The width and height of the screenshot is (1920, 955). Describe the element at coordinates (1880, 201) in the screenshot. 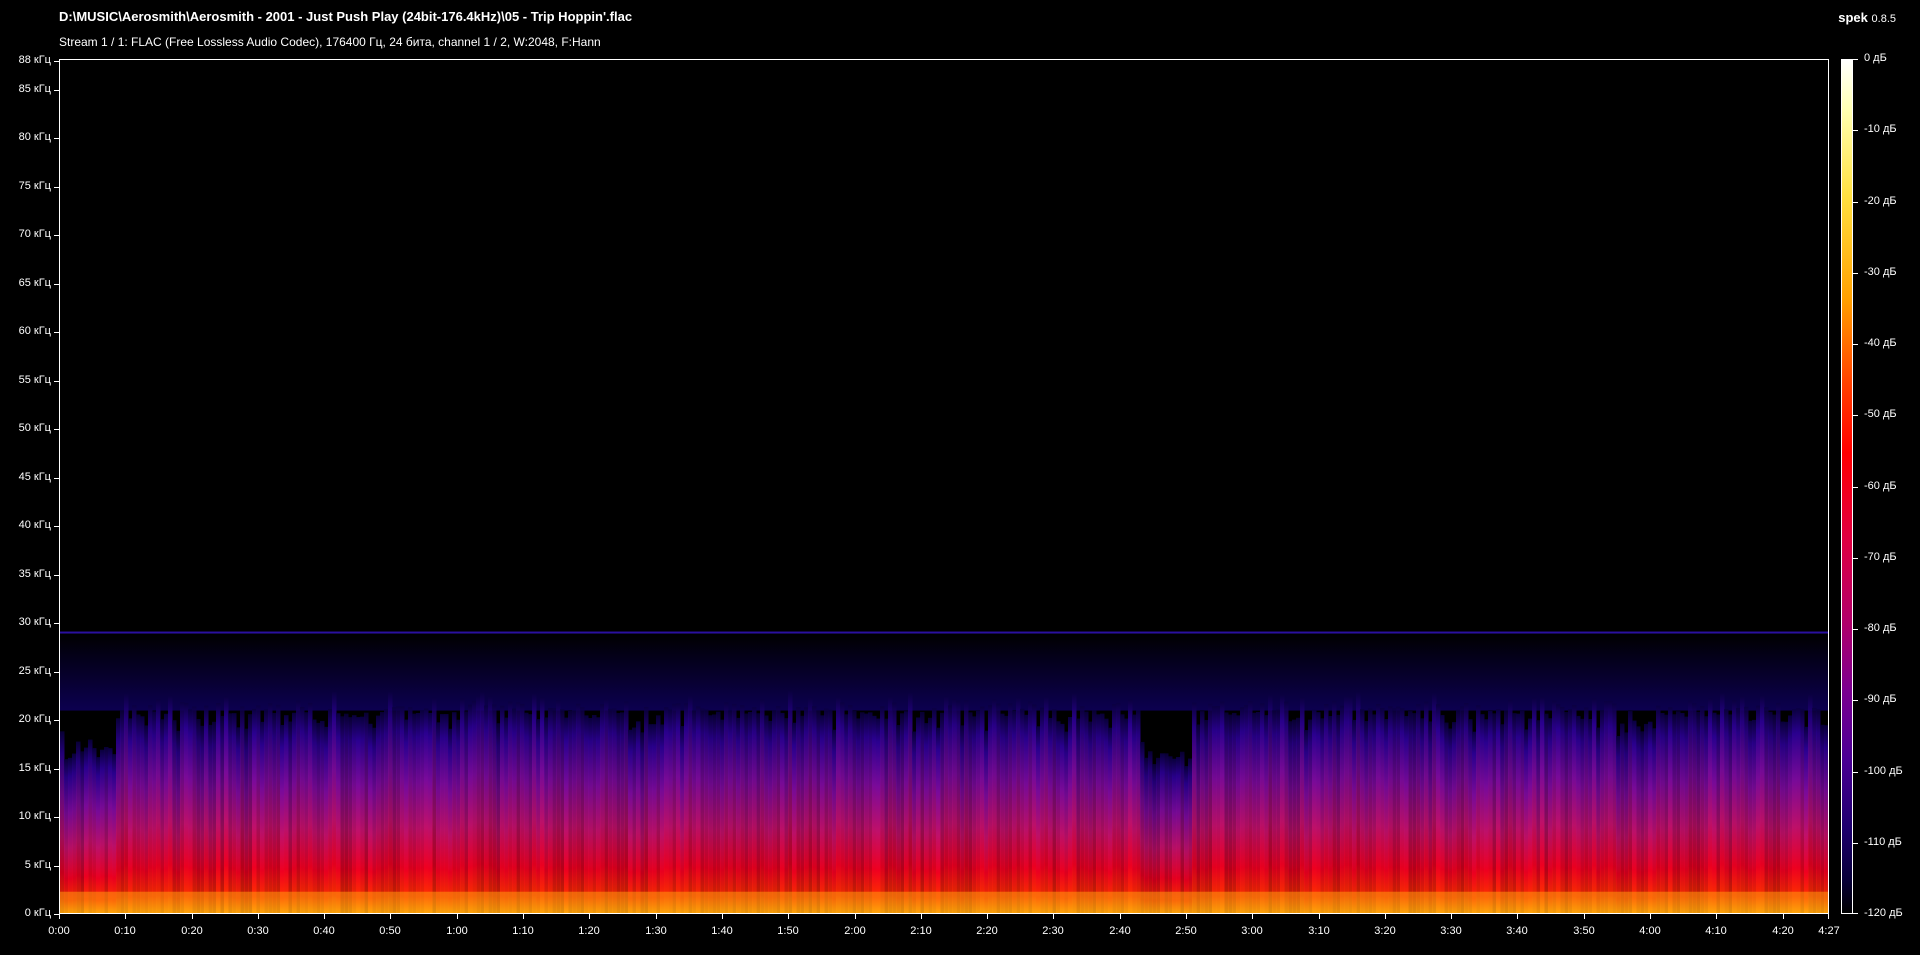

I see `db-tick-label: -20 дБ` at that location.